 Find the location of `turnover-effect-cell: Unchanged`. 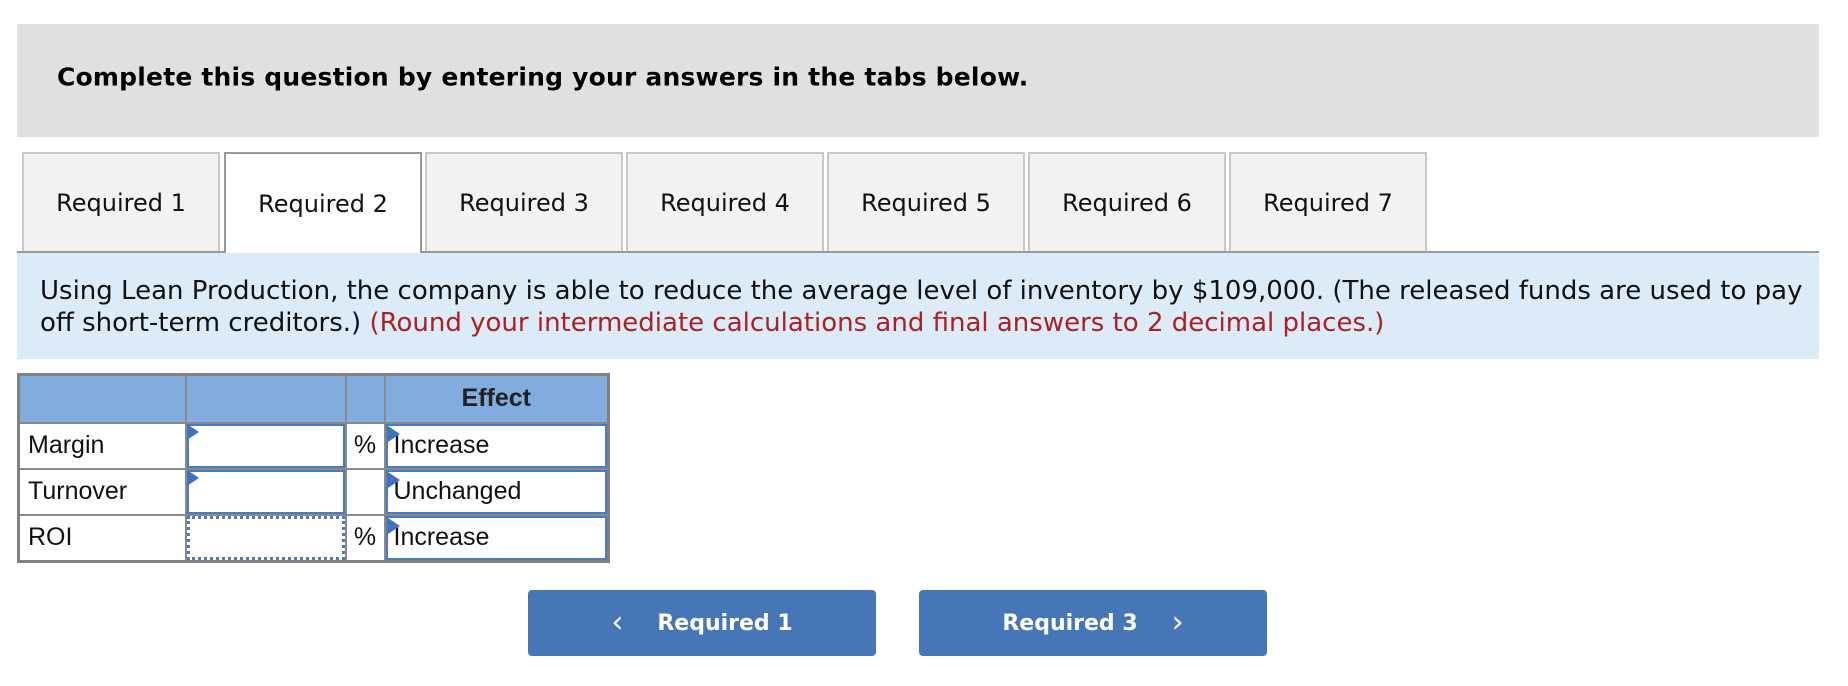

turnover-effect-cell: Unchanged is located at coordinates (496, 491).